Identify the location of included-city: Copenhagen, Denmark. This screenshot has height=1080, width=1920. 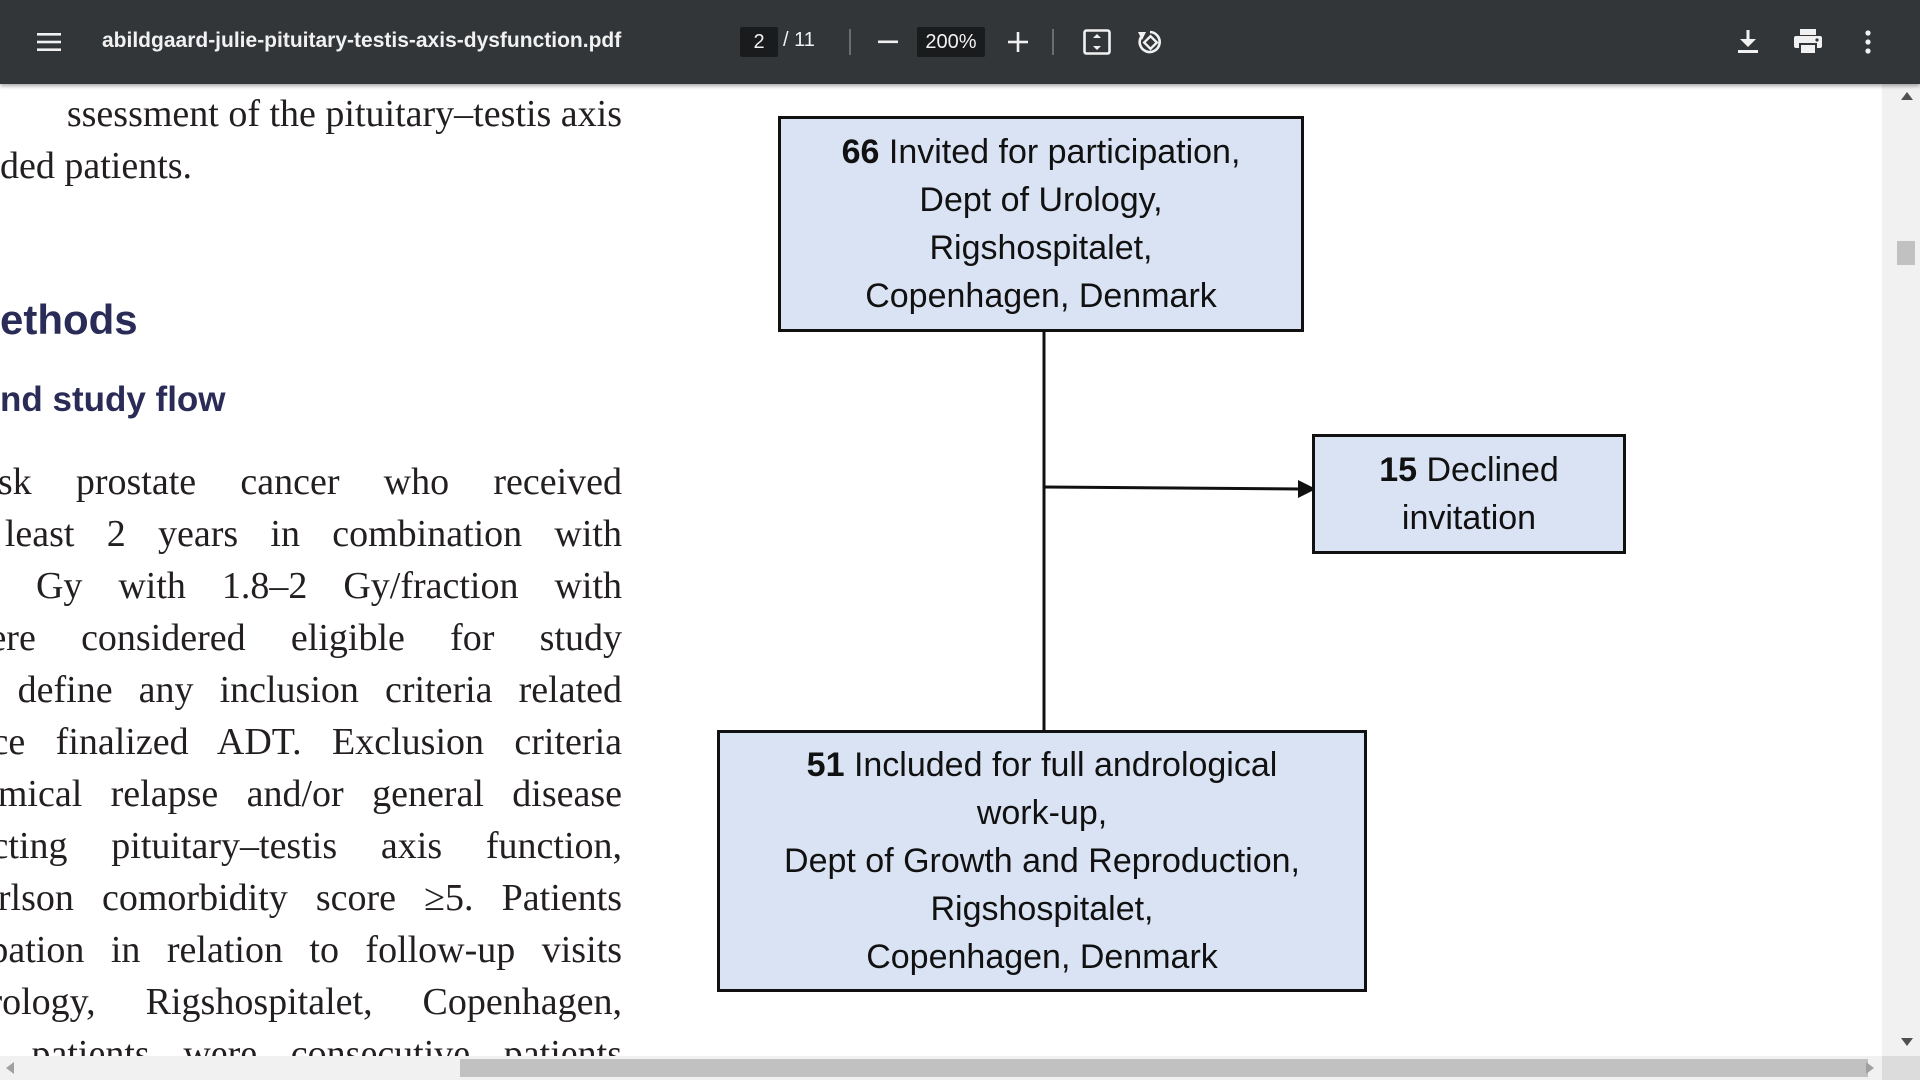
(1042, 957).